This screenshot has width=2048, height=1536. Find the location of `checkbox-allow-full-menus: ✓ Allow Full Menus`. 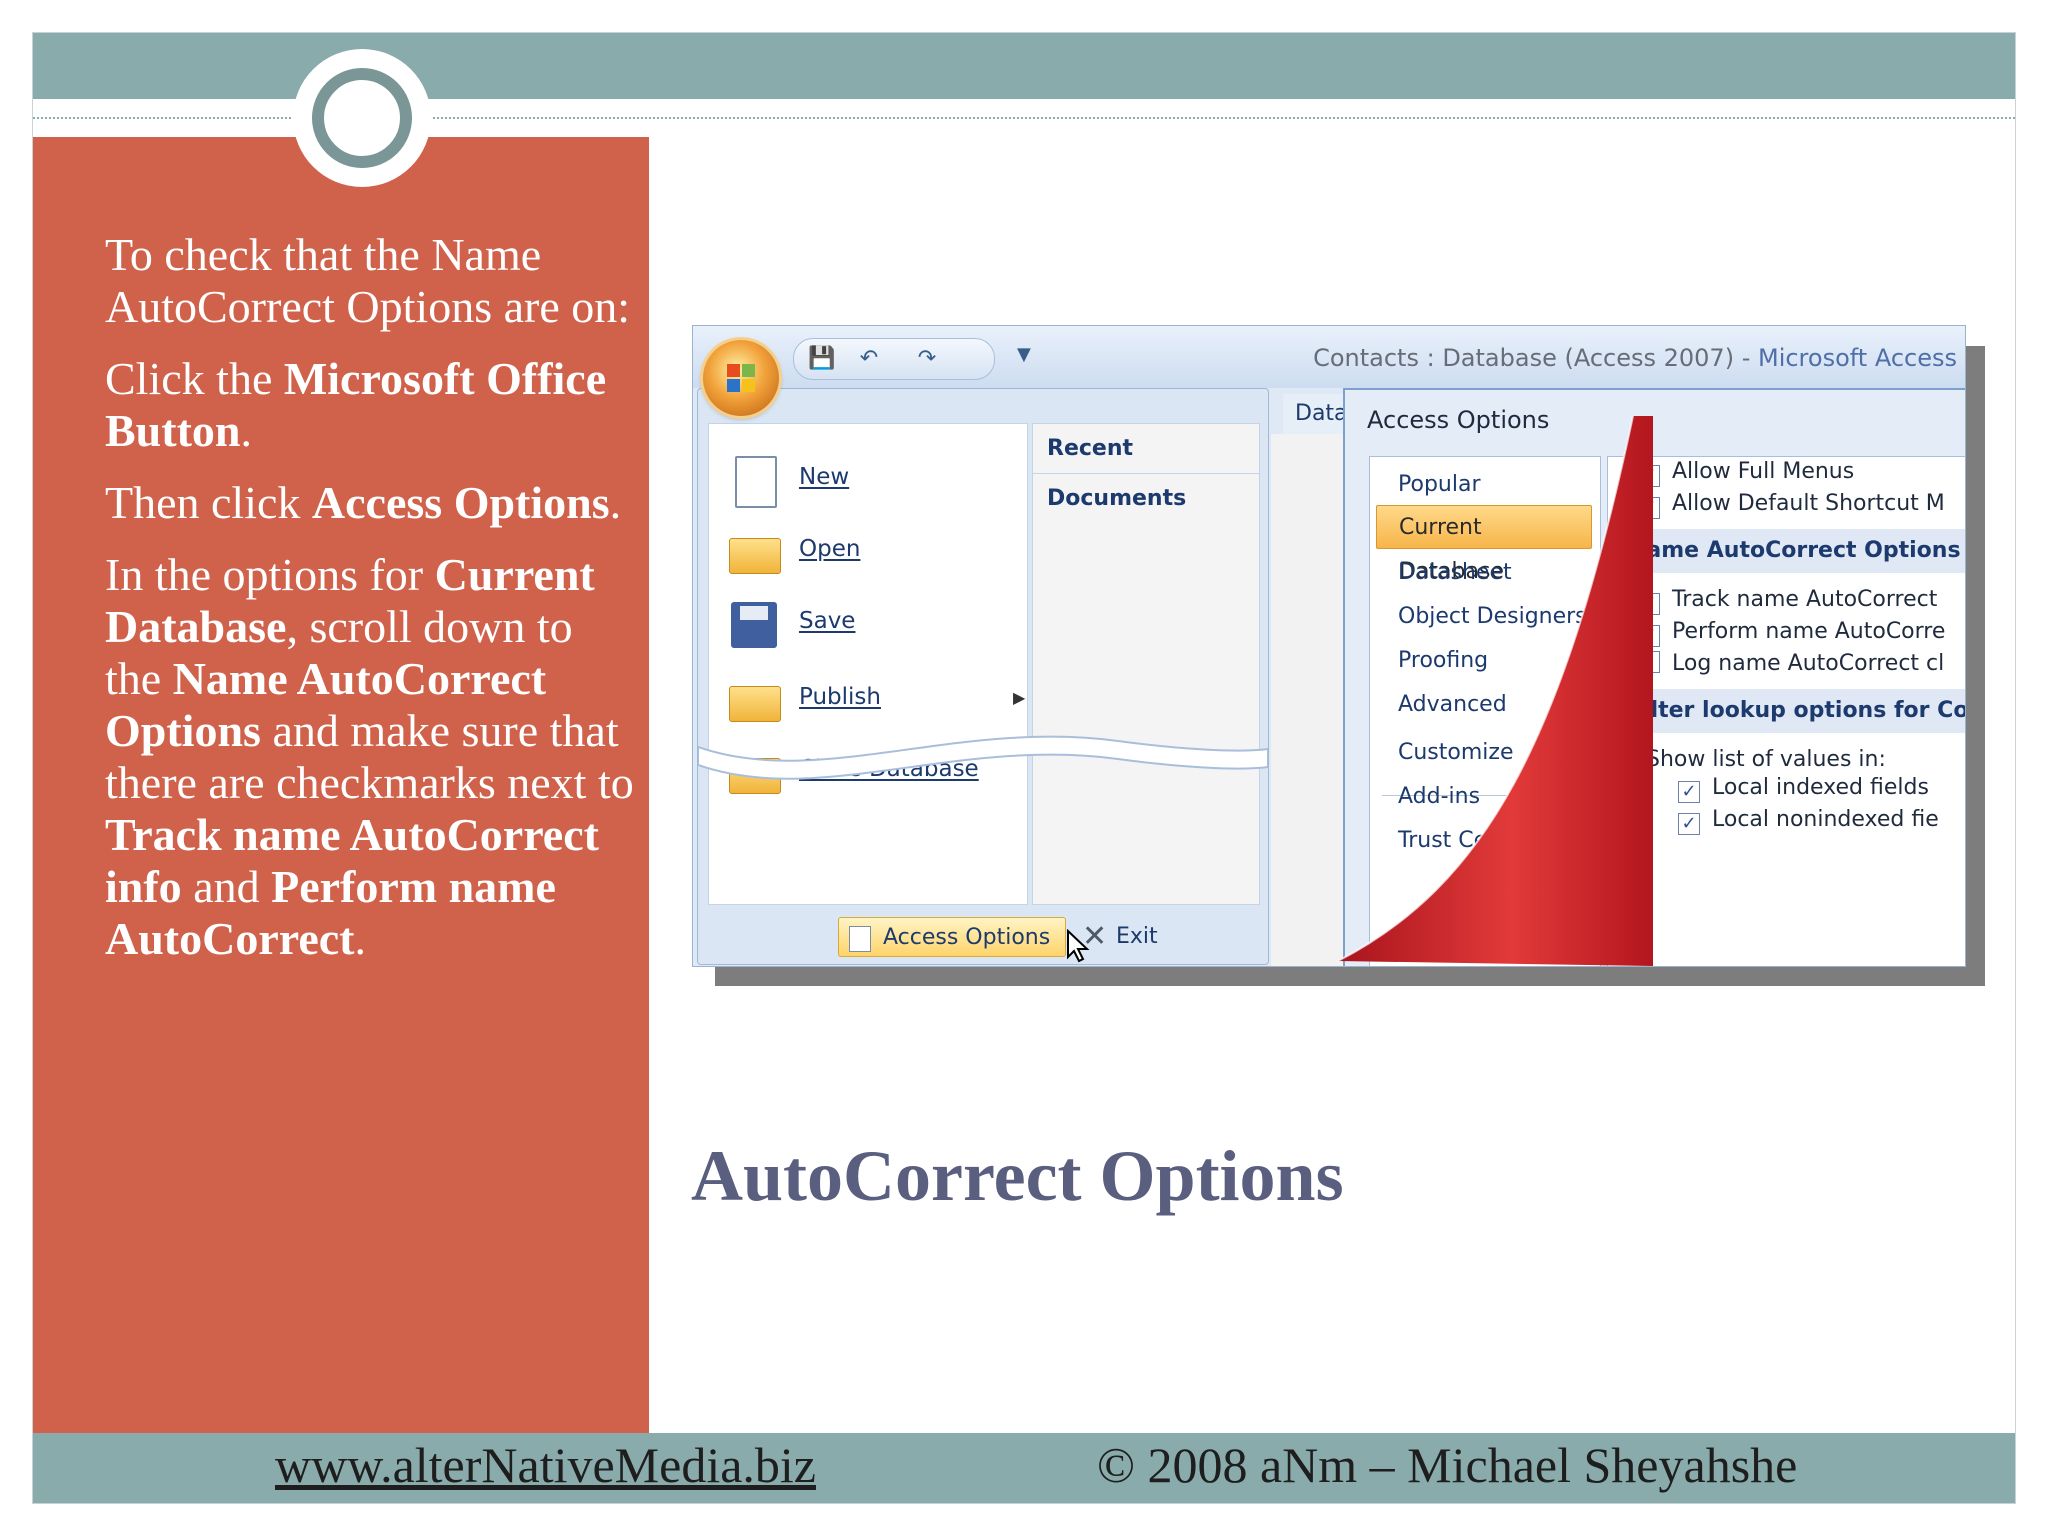

checkbox-allow-full-menus: ✓ Allow Full Menus is located at coordinates (1746, 474).